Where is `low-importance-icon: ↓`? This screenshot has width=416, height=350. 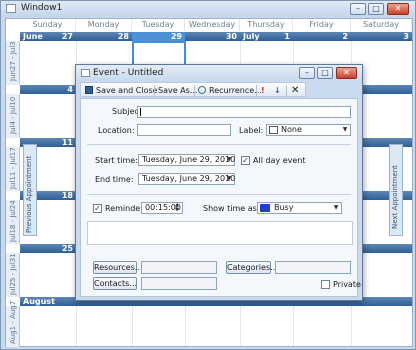
low-importance-icon: ↓ is located at coordinates (277, 90).